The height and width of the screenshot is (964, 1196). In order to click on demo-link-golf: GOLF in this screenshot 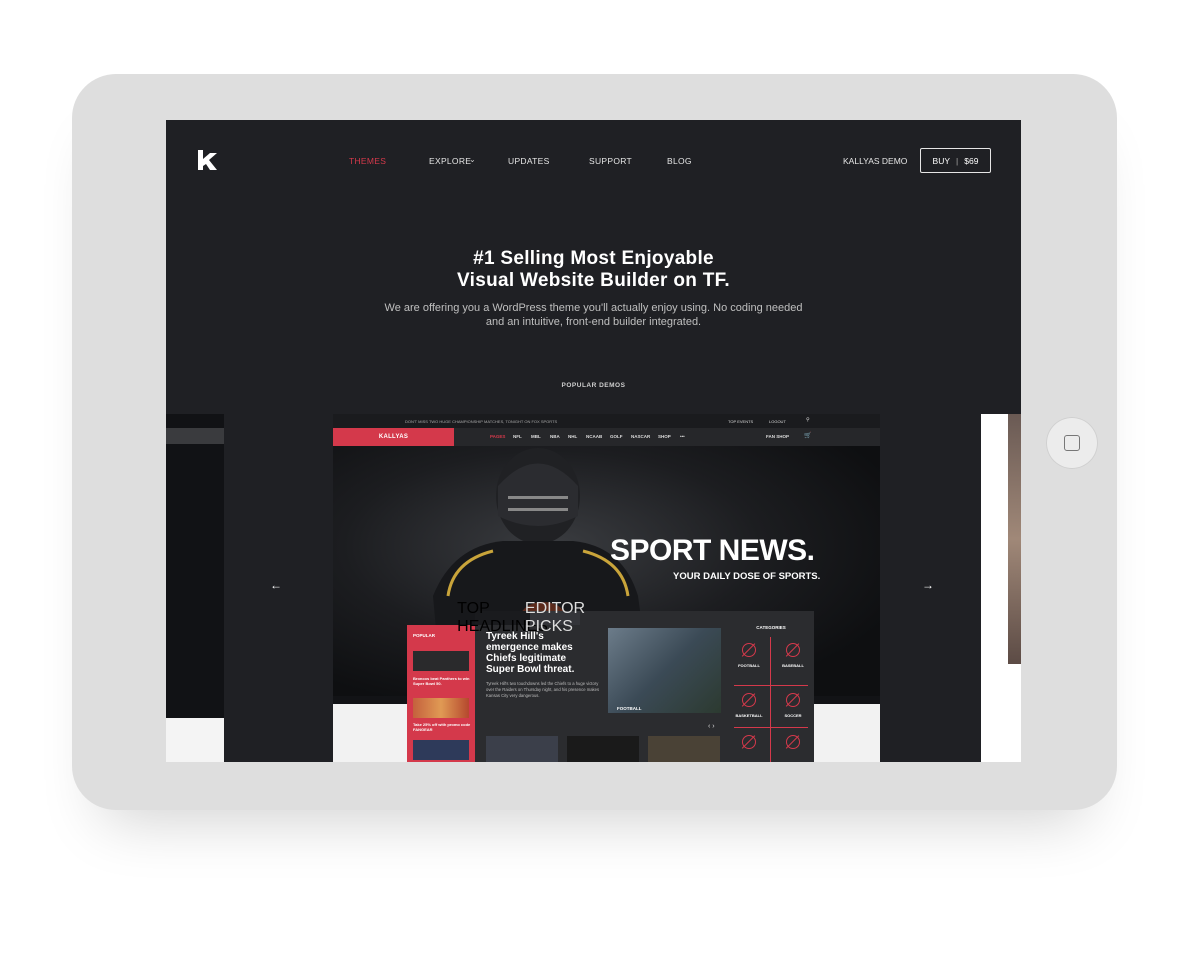, I will do `click(616, 436)`.